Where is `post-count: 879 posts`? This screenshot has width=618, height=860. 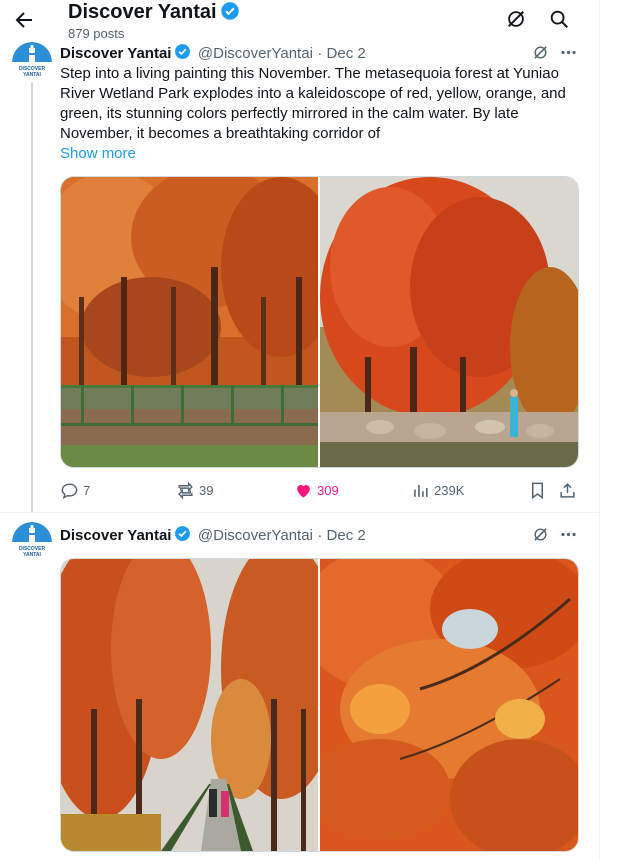 post-count: 879 posts is located at coordinates (96, 33).